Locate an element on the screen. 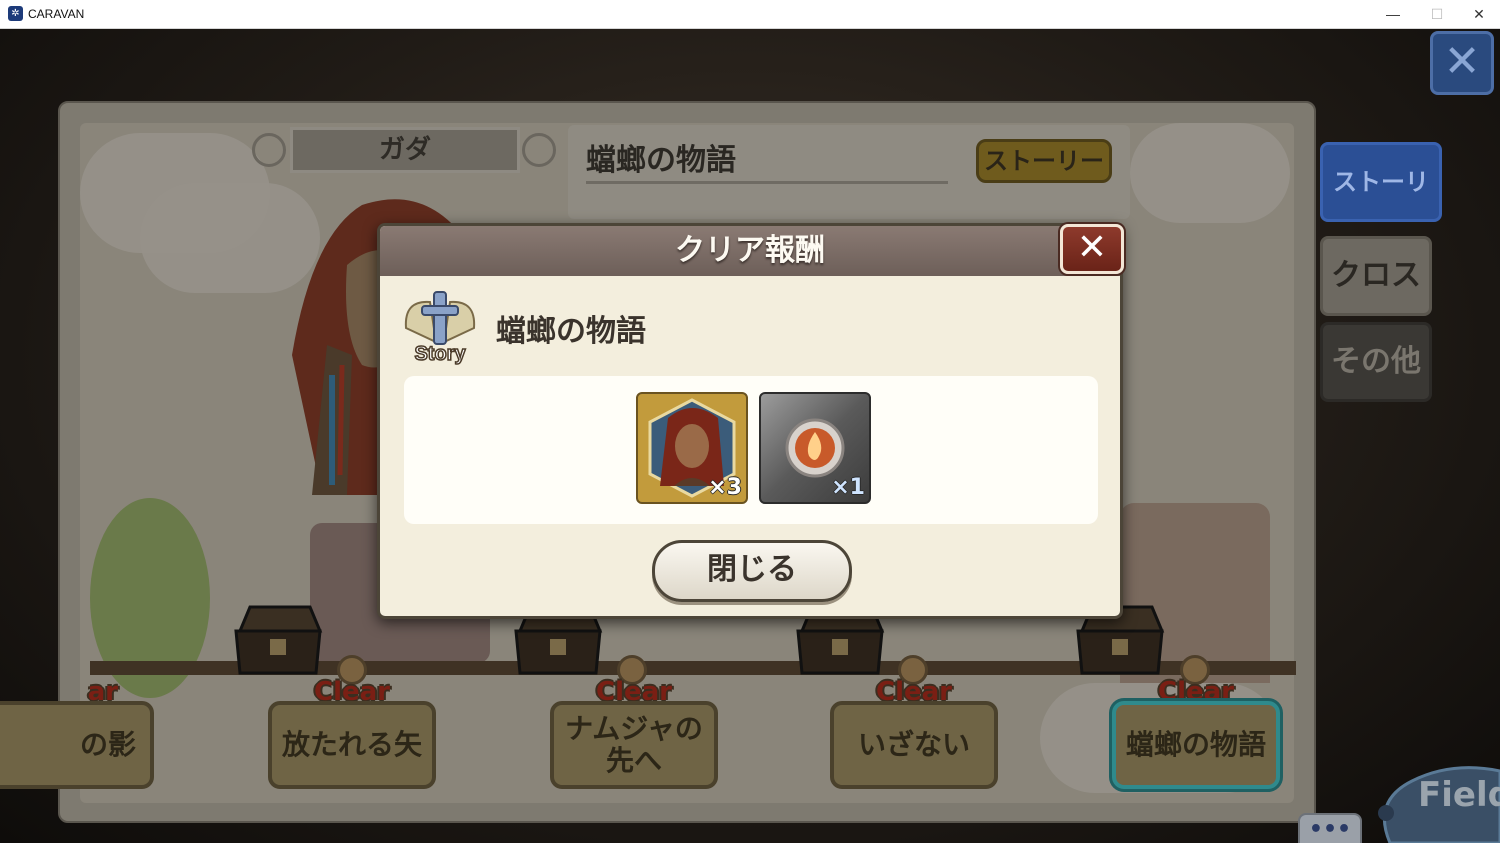 The width and height of the screenshot is (1500, 843). character-nameplate: ガダ is located at coordinates (405, 150).